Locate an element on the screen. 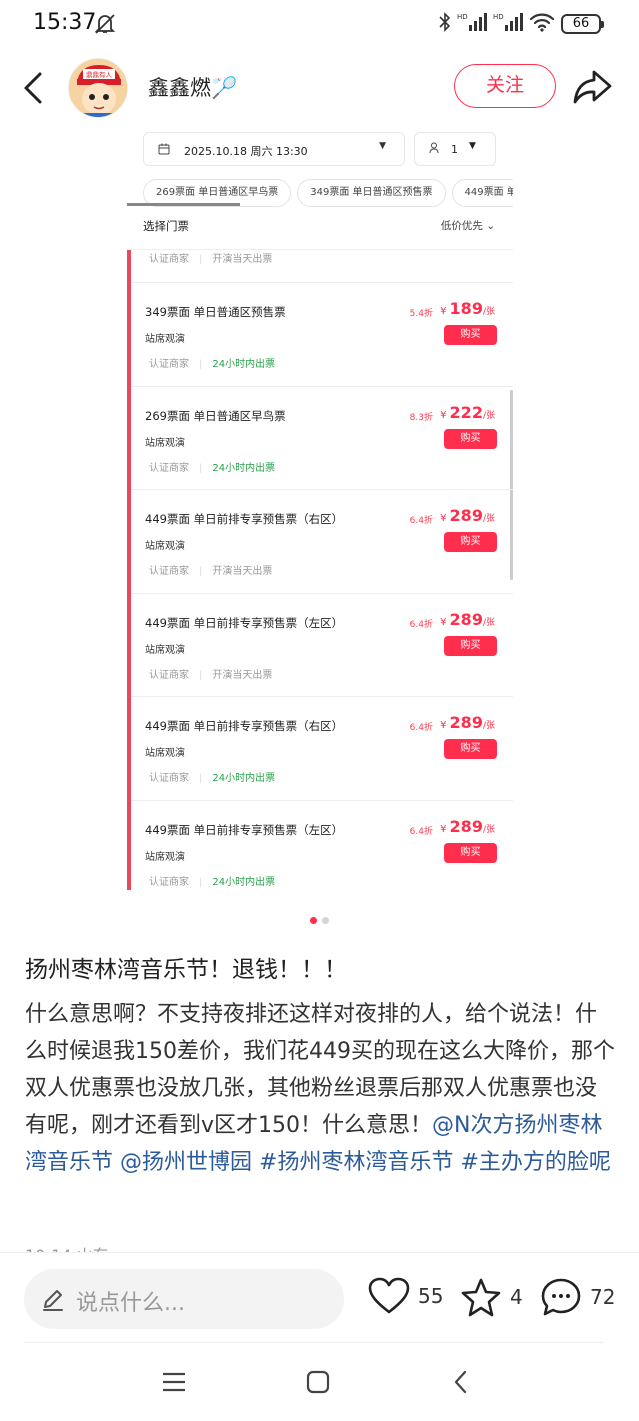 The width and height of the screenshot is (639, 1421). system-nav-bar is located at coordinates (319, 1382).